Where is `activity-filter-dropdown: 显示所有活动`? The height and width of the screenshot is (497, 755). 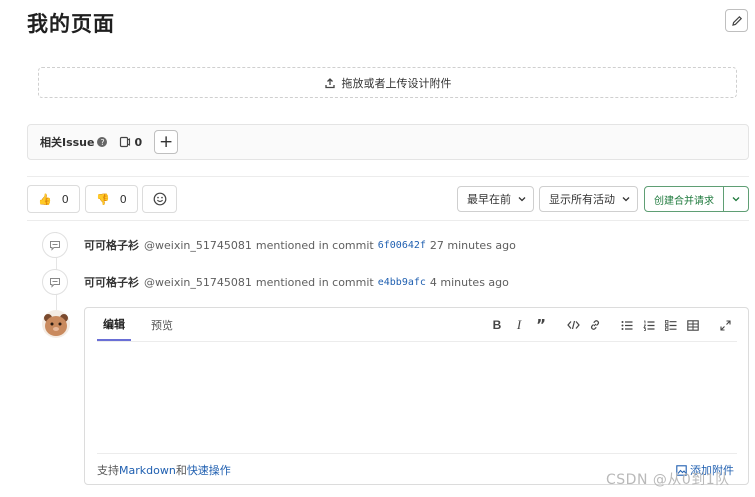 activity-filter-dropdown: 显示所有活动 is located at coordinates (588, 199).